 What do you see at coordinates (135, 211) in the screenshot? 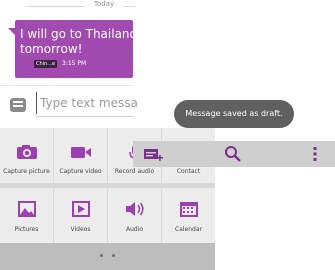
I see `speaker-icon` at bounding box center [135, 211].